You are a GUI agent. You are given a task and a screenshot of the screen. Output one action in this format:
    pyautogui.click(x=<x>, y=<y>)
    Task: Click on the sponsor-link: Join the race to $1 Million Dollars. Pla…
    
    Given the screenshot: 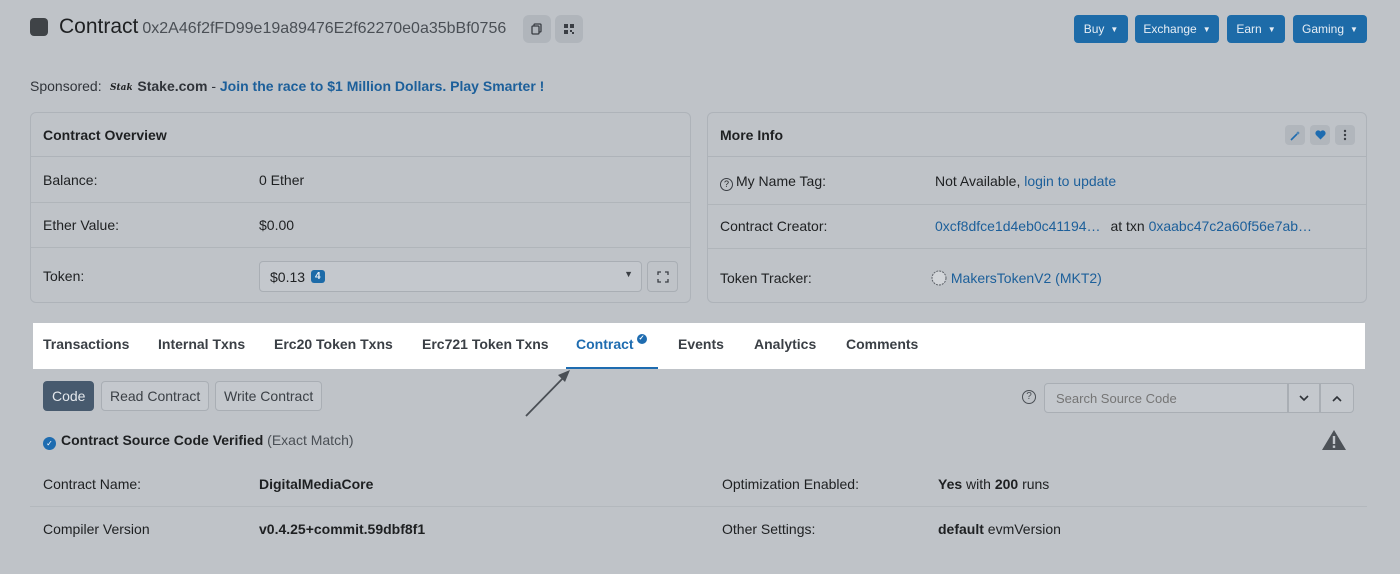 What is the action you would take?
    pyautogui.click(x=382, y=86)
    